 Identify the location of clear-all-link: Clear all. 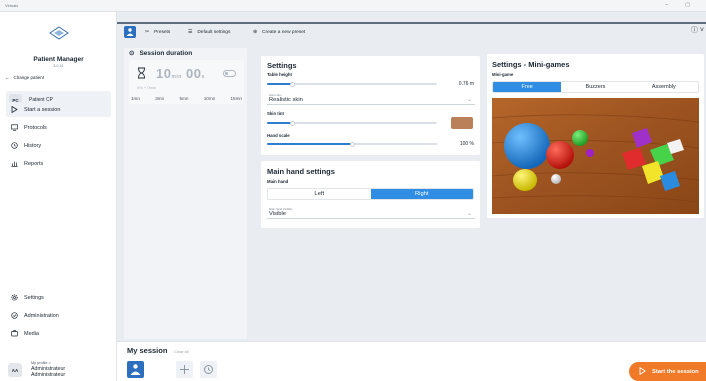
(181, 351).